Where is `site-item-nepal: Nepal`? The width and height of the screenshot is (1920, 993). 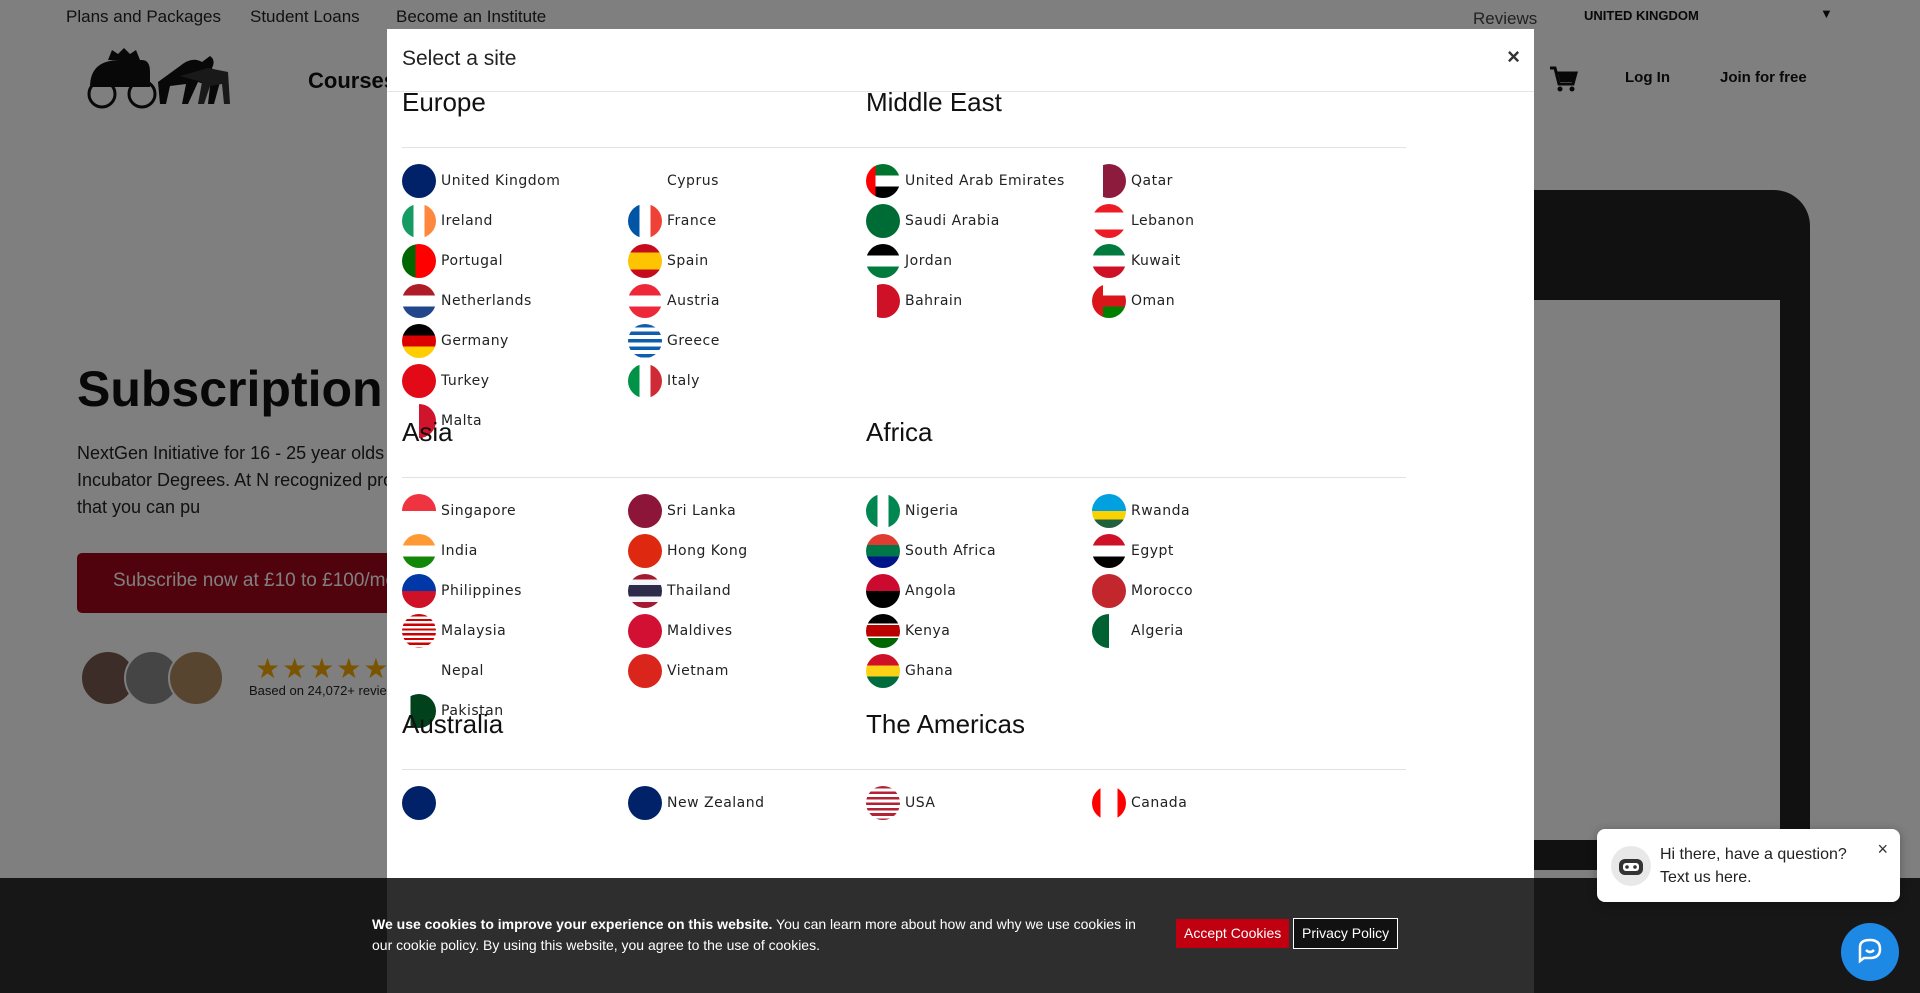 site-item-nepal: Nepal is located at coordinates (532, 671).